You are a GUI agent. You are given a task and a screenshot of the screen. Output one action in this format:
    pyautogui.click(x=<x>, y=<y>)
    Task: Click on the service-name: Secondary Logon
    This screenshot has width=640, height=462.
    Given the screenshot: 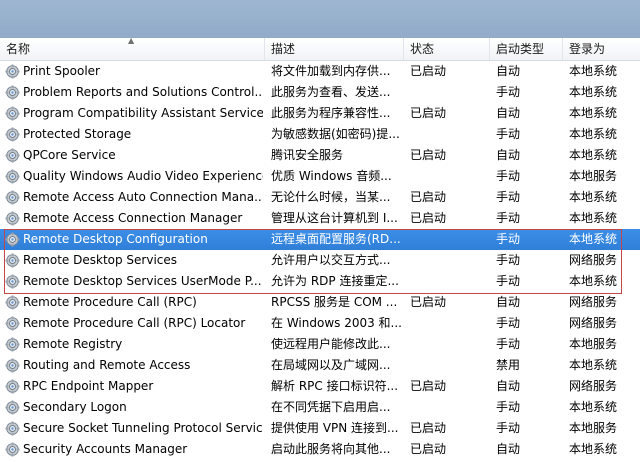 What is the action you would take?
    pyautogui.click(x=75, y=407)
    